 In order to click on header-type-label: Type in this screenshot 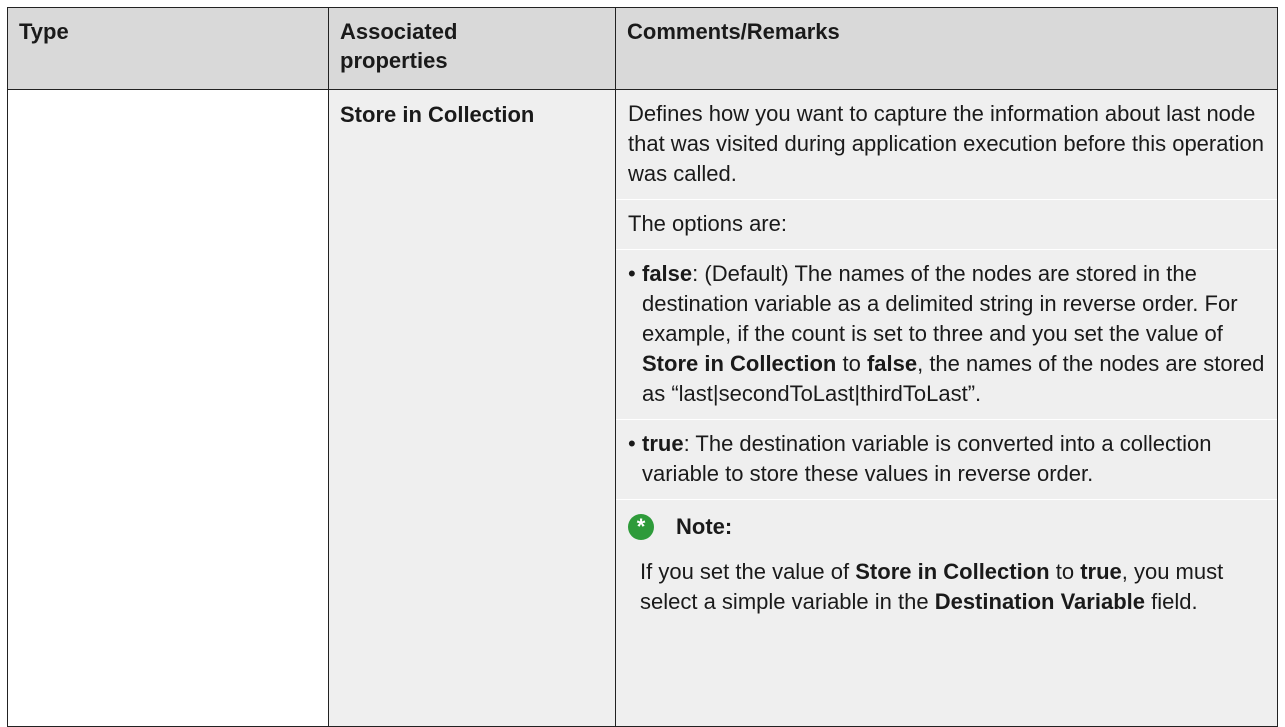, I will do `click(44, 31)`.